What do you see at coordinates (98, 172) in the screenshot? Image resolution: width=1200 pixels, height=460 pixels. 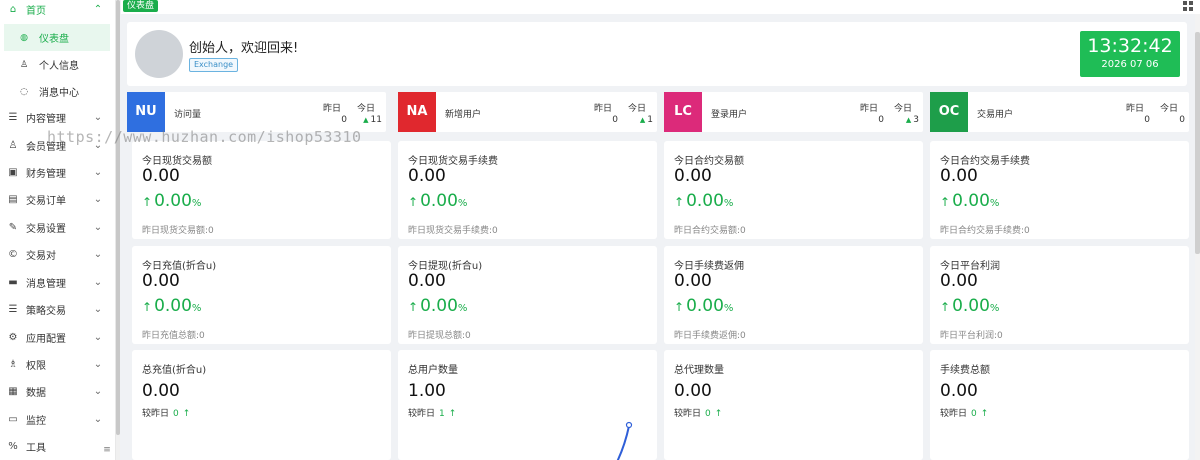 I see `chevron-down-icon: ⌄` at bounding box center [98, 172].